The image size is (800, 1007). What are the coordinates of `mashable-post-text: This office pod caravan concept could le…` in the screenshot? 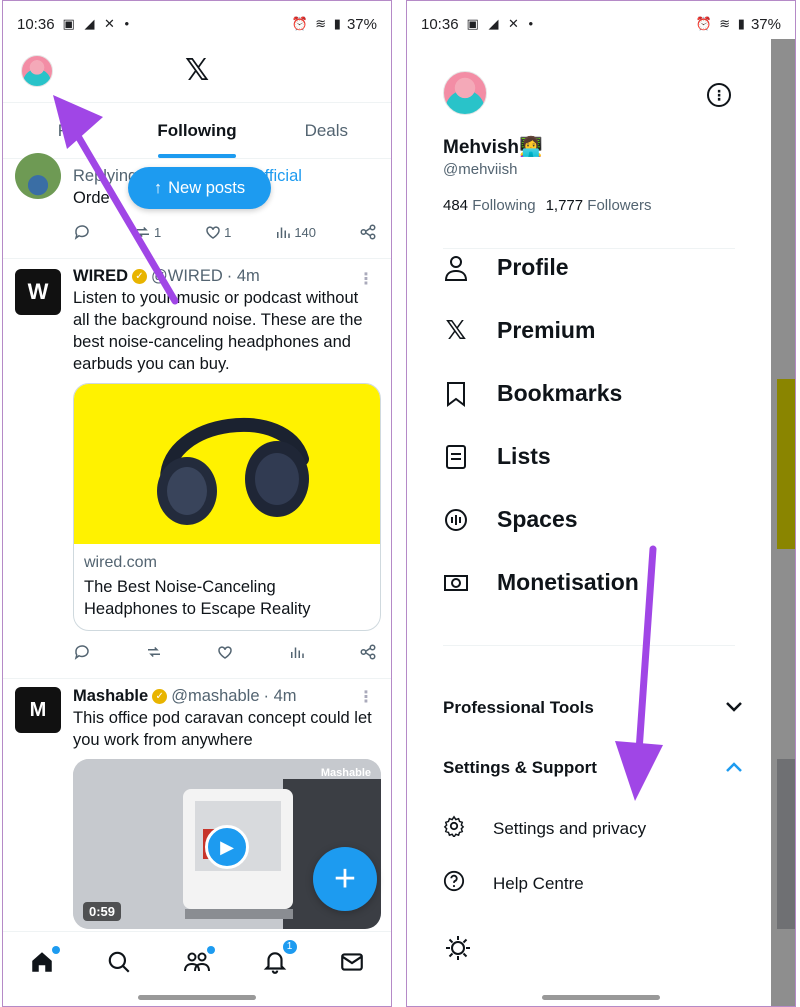 It's located at (222, 729).